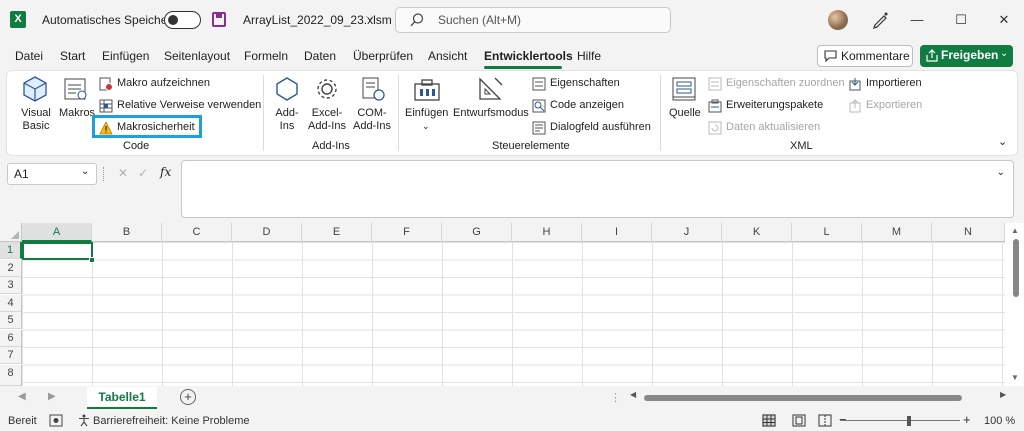 The width and height of the screenshot is (1024, 431). I want to click on tab-splitter-handle: ⋮, so click(615, 397).